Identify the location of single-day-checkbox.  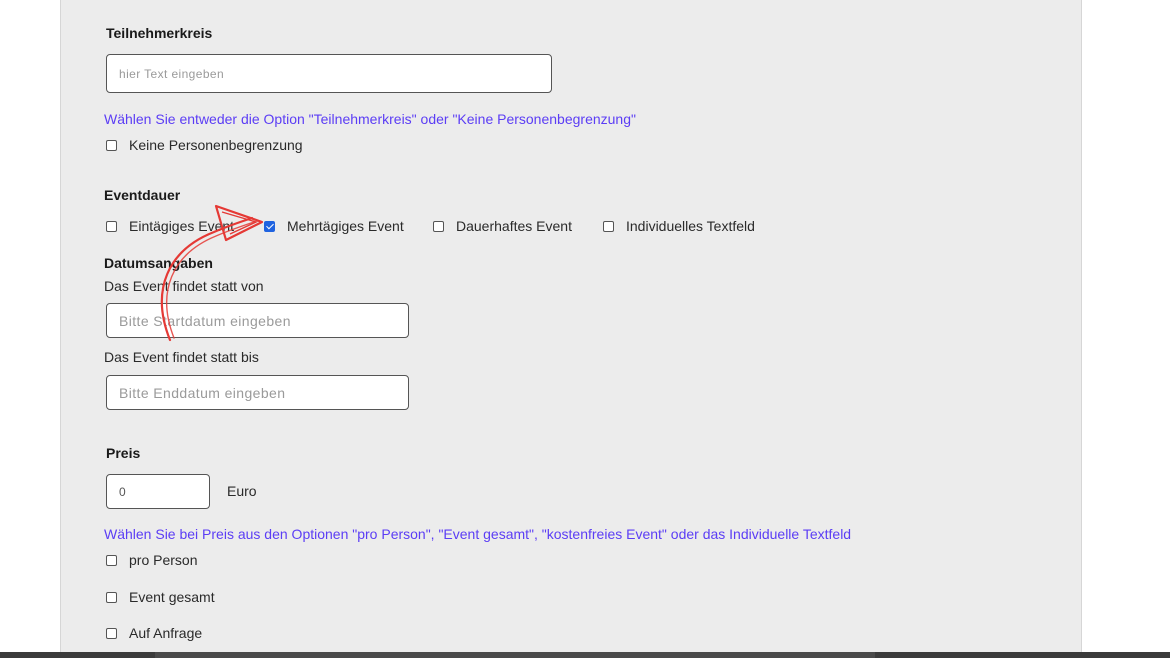
(111, 226).